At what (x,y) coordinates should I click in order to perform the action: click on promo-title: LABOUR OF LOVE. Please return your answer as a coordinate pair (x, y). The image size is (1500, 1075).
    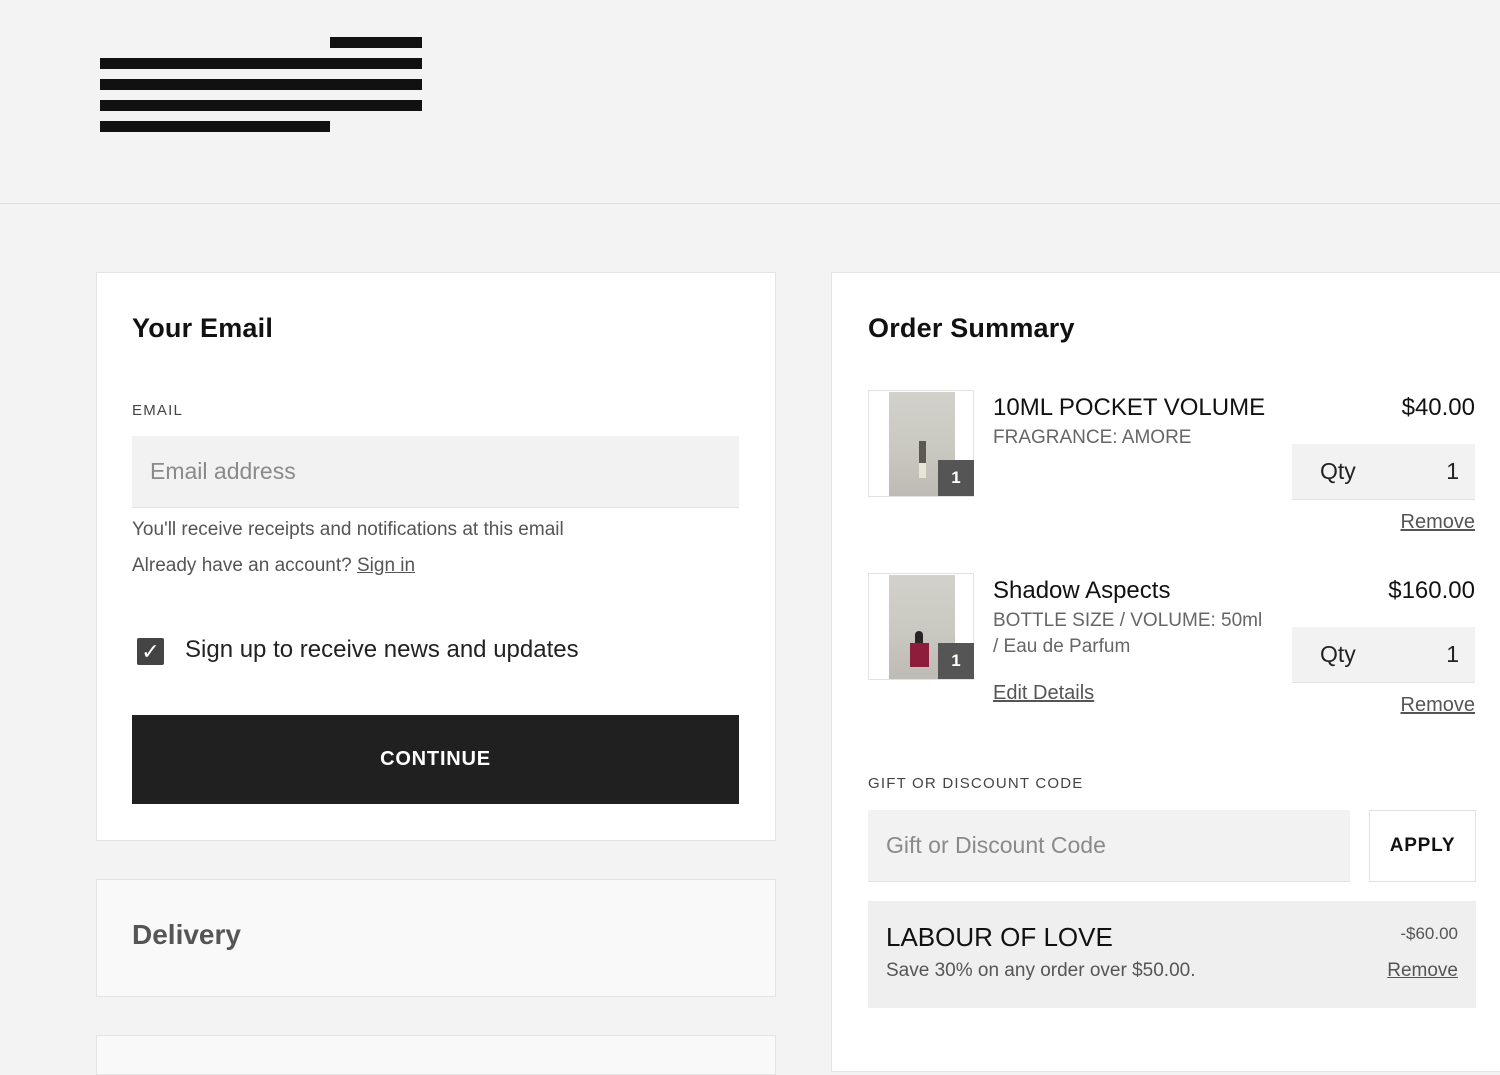
    Looking at the image, I should click on (999, 937).